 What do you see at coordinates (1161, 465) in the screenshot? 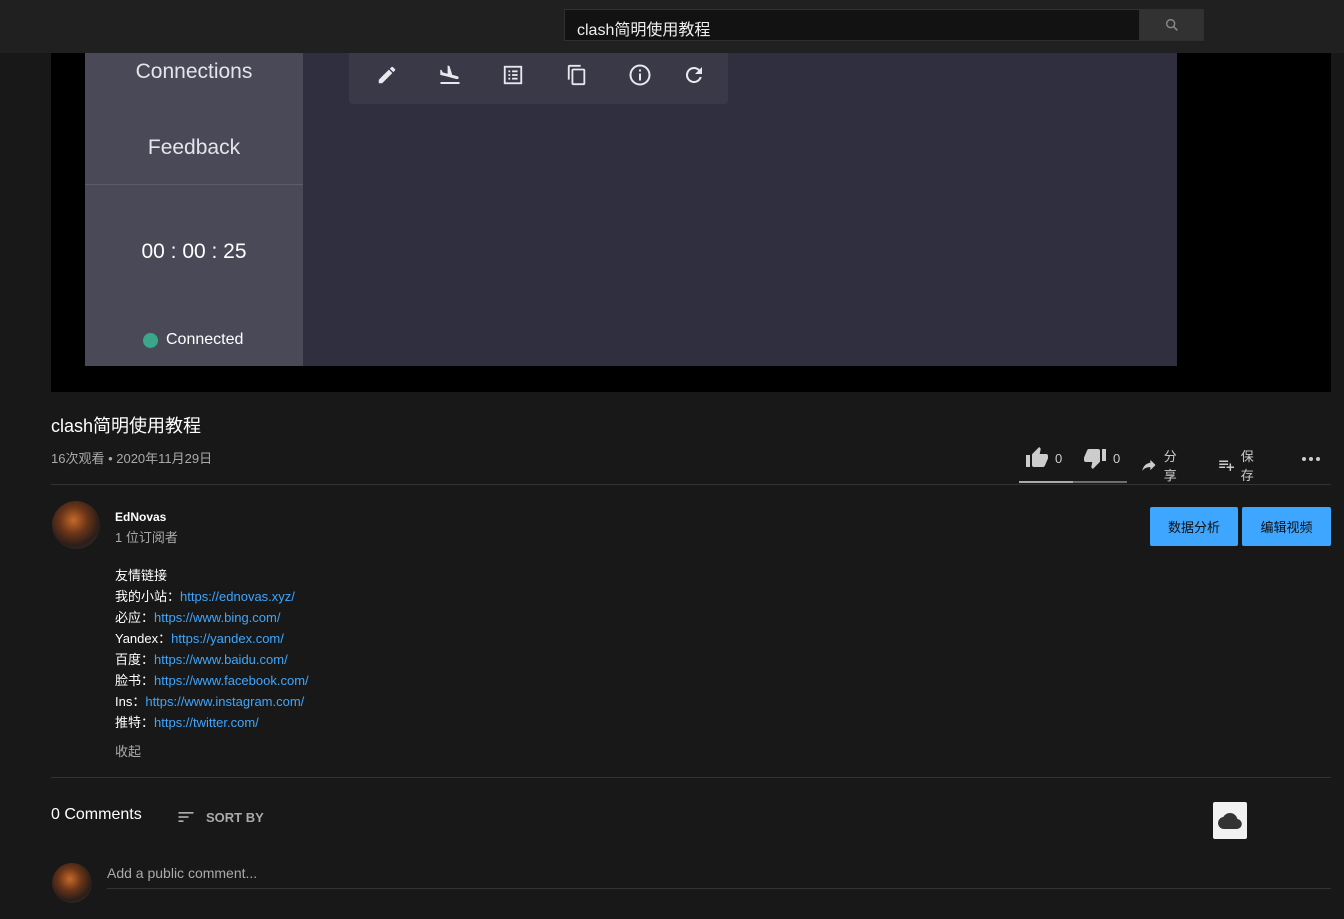
I see `share-button: 分享` at bounding box center [1161, 465].